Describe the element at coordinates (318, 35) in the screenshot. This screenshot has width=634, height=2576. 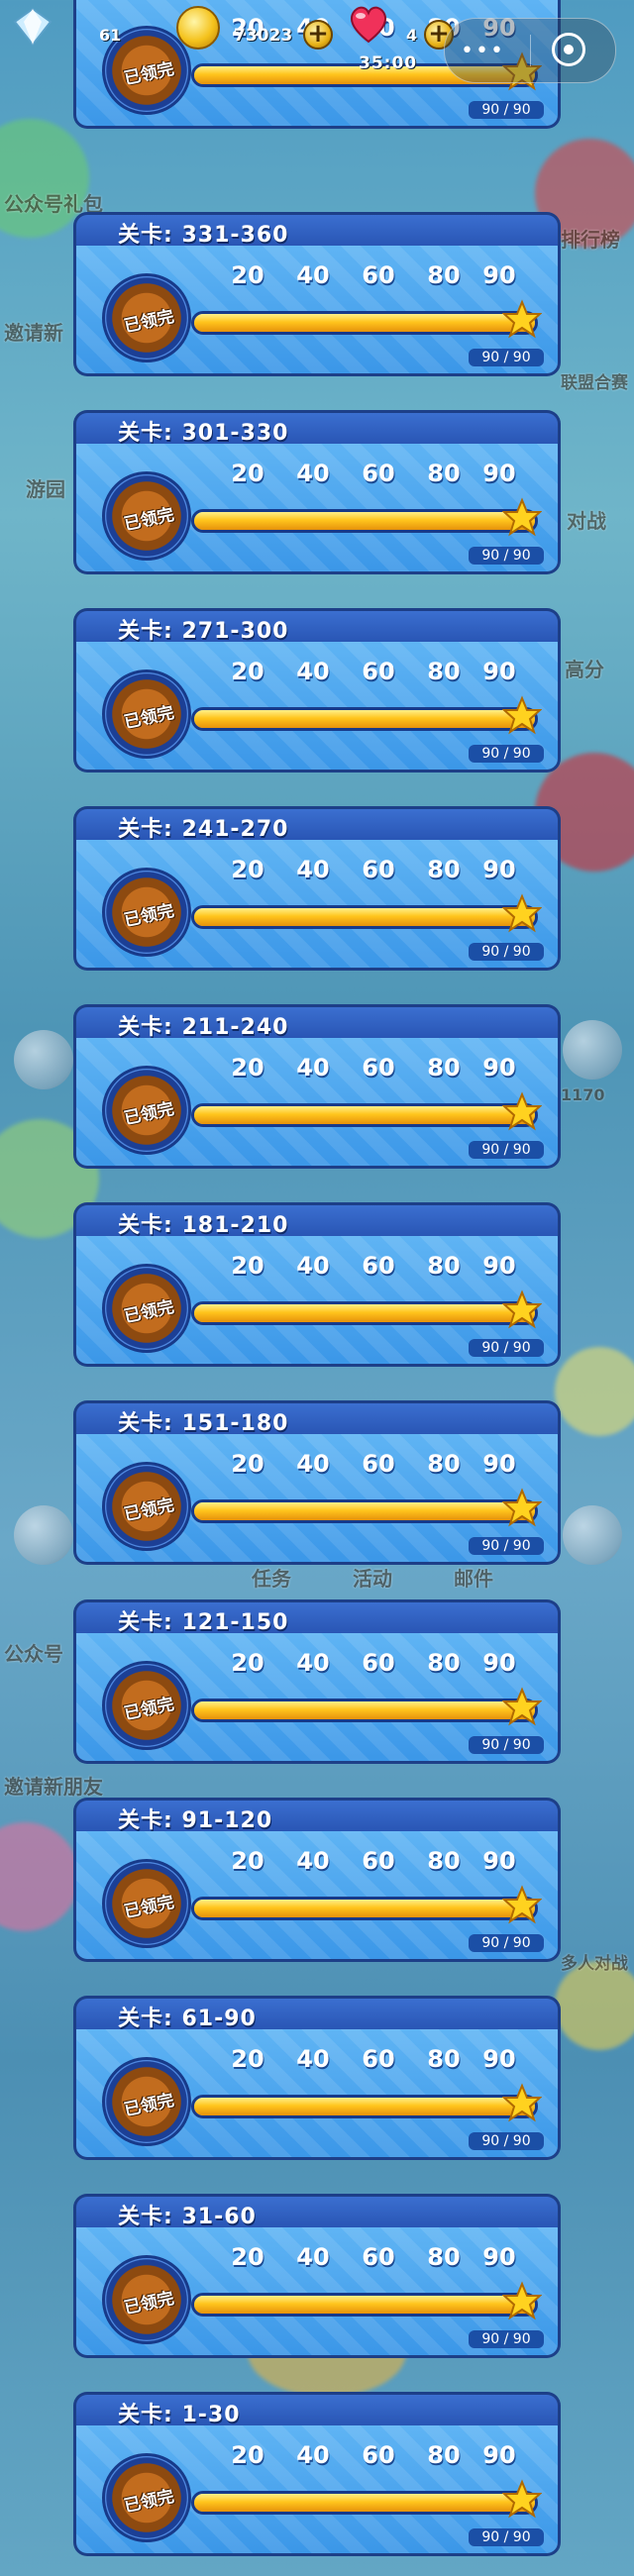
I see `add-coins-button: +` at that location.